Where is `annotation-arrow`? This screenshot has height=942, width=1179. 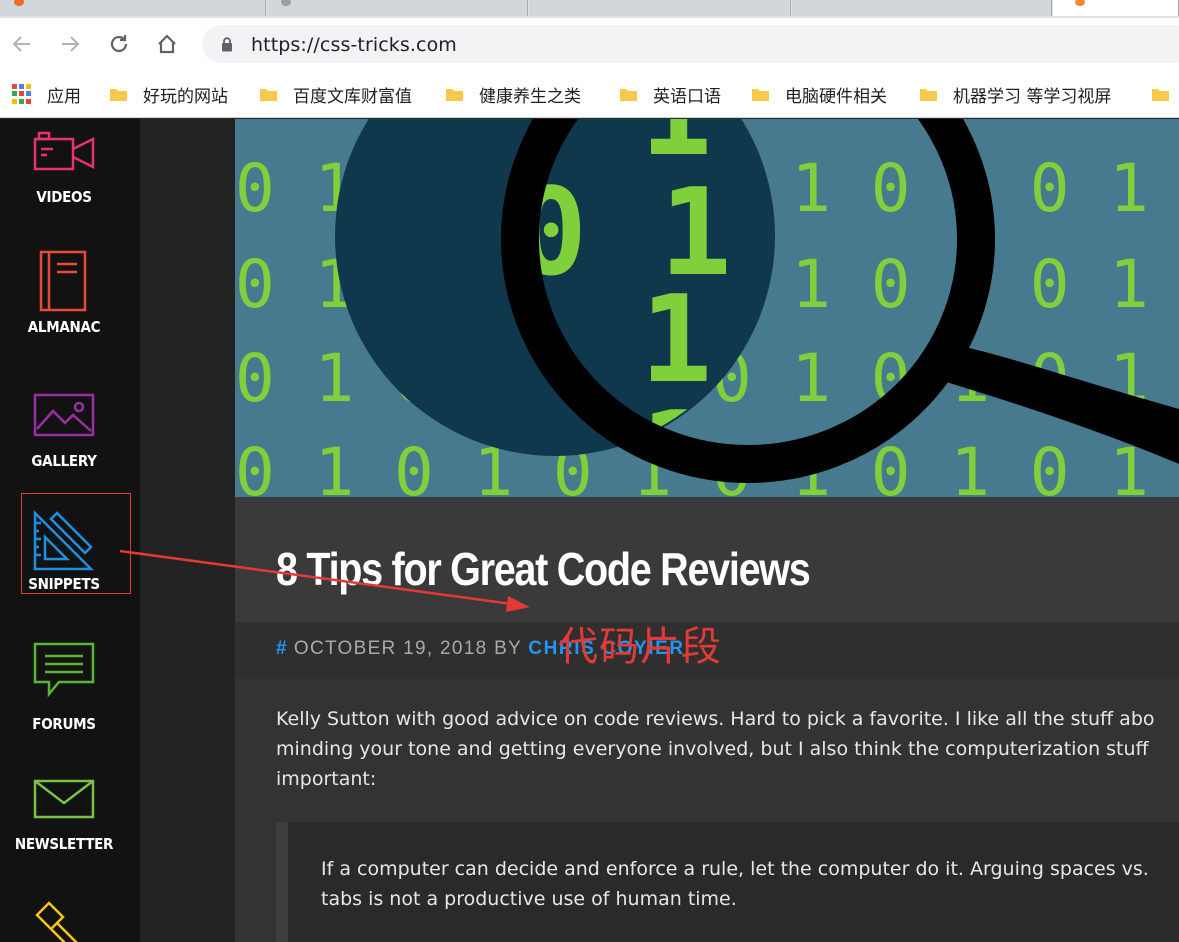 annotation-arrow is located at coordinates (324, 580).